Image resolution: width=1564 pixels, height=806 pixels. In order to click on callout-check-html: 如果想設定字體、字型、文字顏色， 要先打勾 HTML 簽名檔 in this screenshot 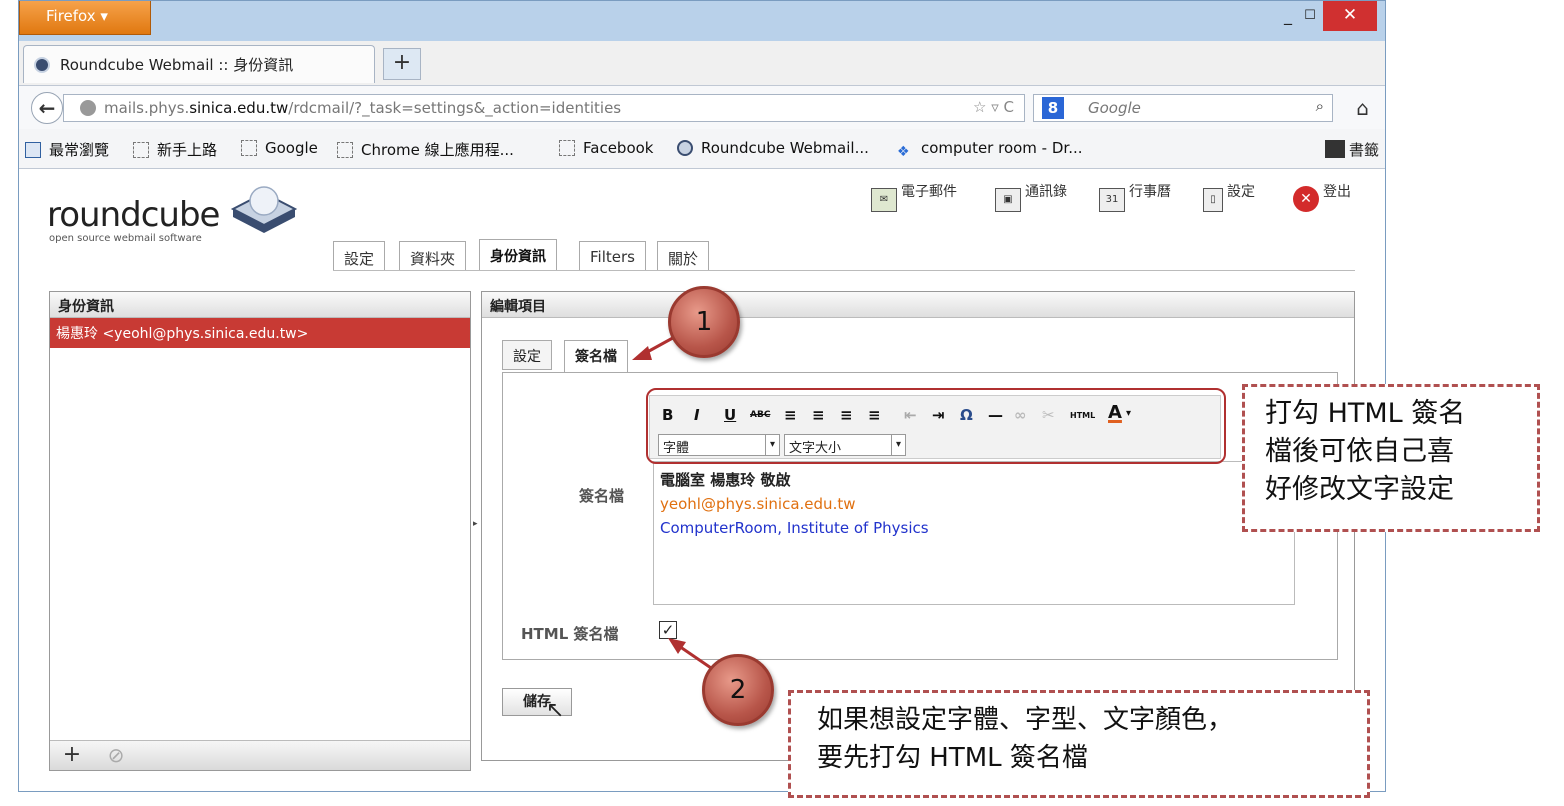, I will do `click(1079, 744)`.